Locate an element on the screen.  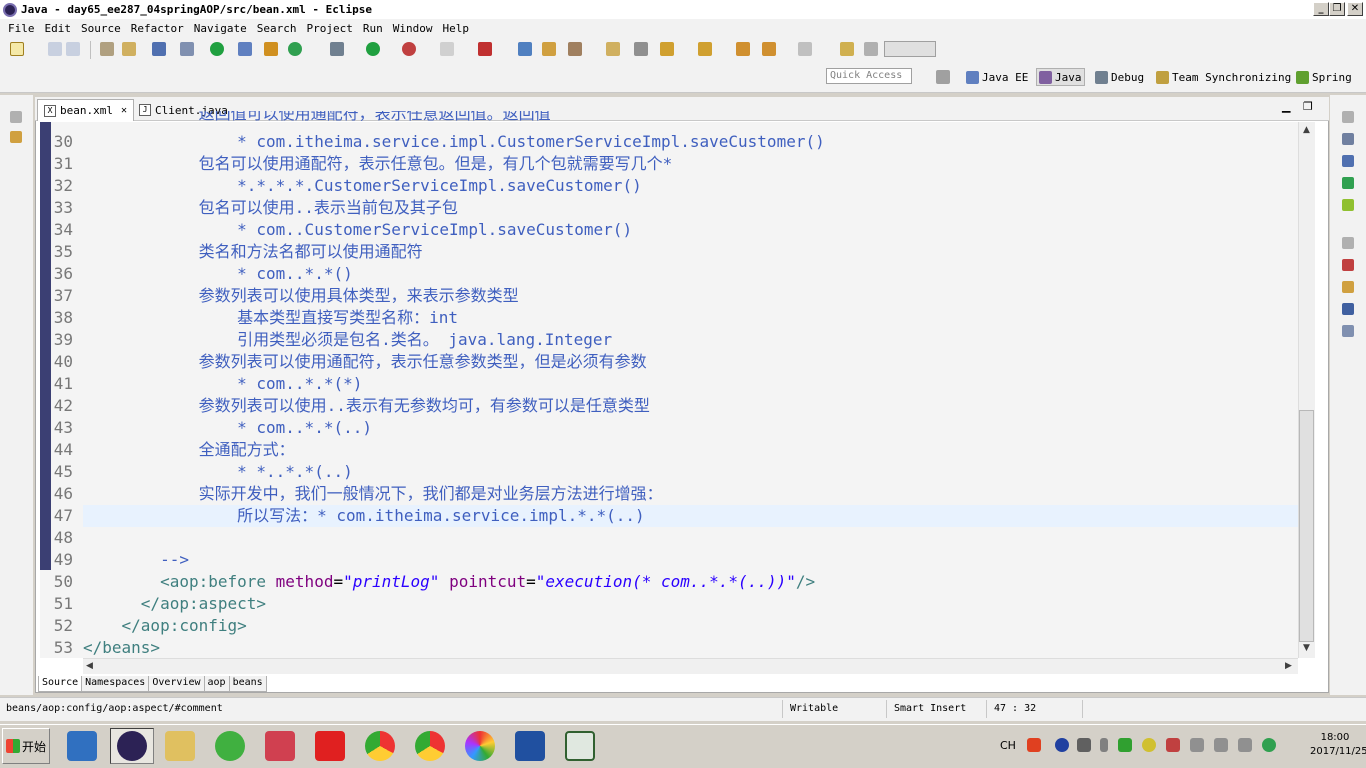
menu-run: Run is located at coordinates (373, 28).